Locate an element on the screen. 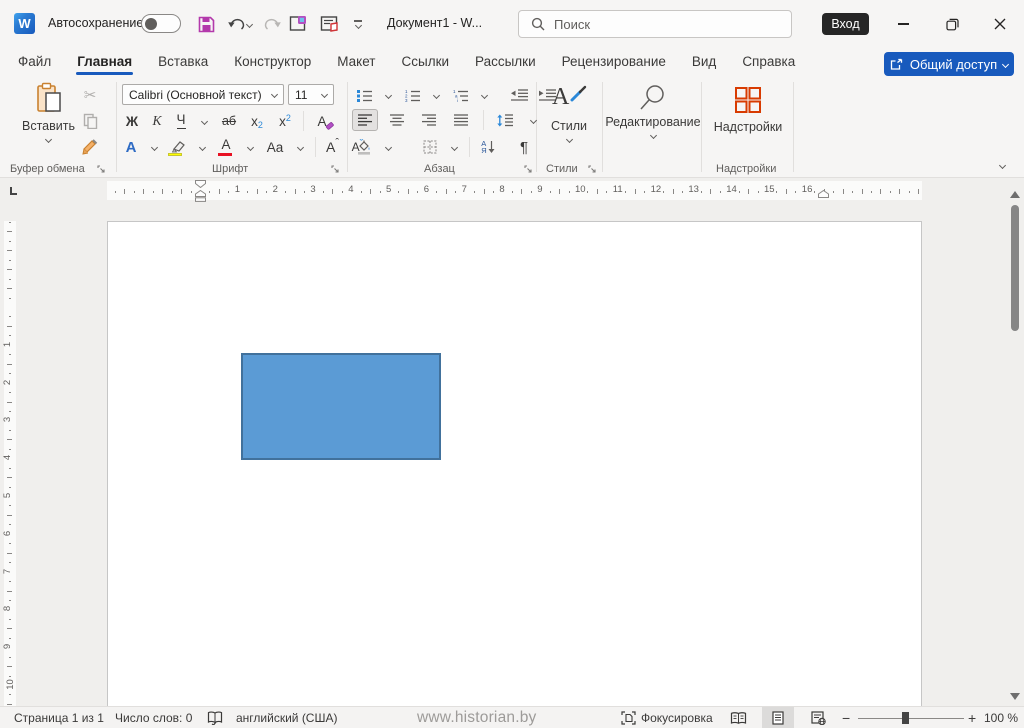 This screenshot has height=728, width=1024. sign-in-button: Вход is located at coordinates (845, 24).